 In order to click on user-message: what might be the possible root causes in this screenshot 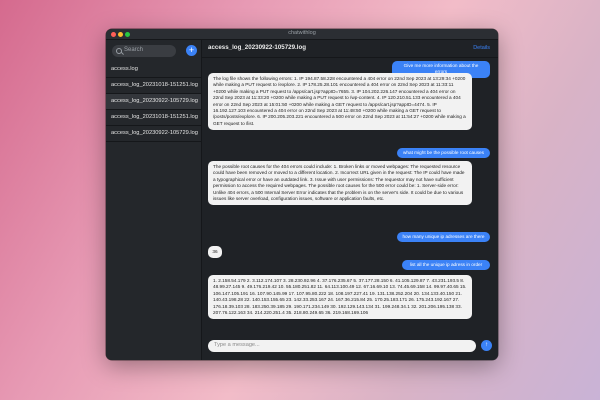, I will do `click(443, 153)`.